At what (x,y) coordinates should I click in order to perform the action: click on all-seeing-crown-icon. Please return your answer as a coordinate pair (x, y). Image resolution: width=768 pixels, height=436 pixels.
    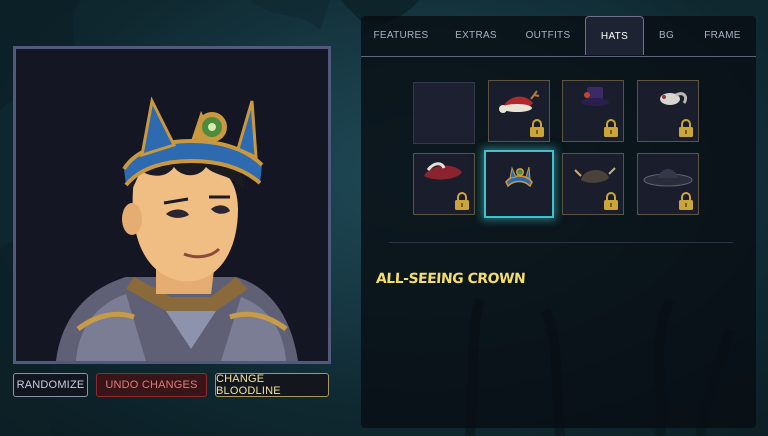
    Looking at the image, I should click on (519, 177).